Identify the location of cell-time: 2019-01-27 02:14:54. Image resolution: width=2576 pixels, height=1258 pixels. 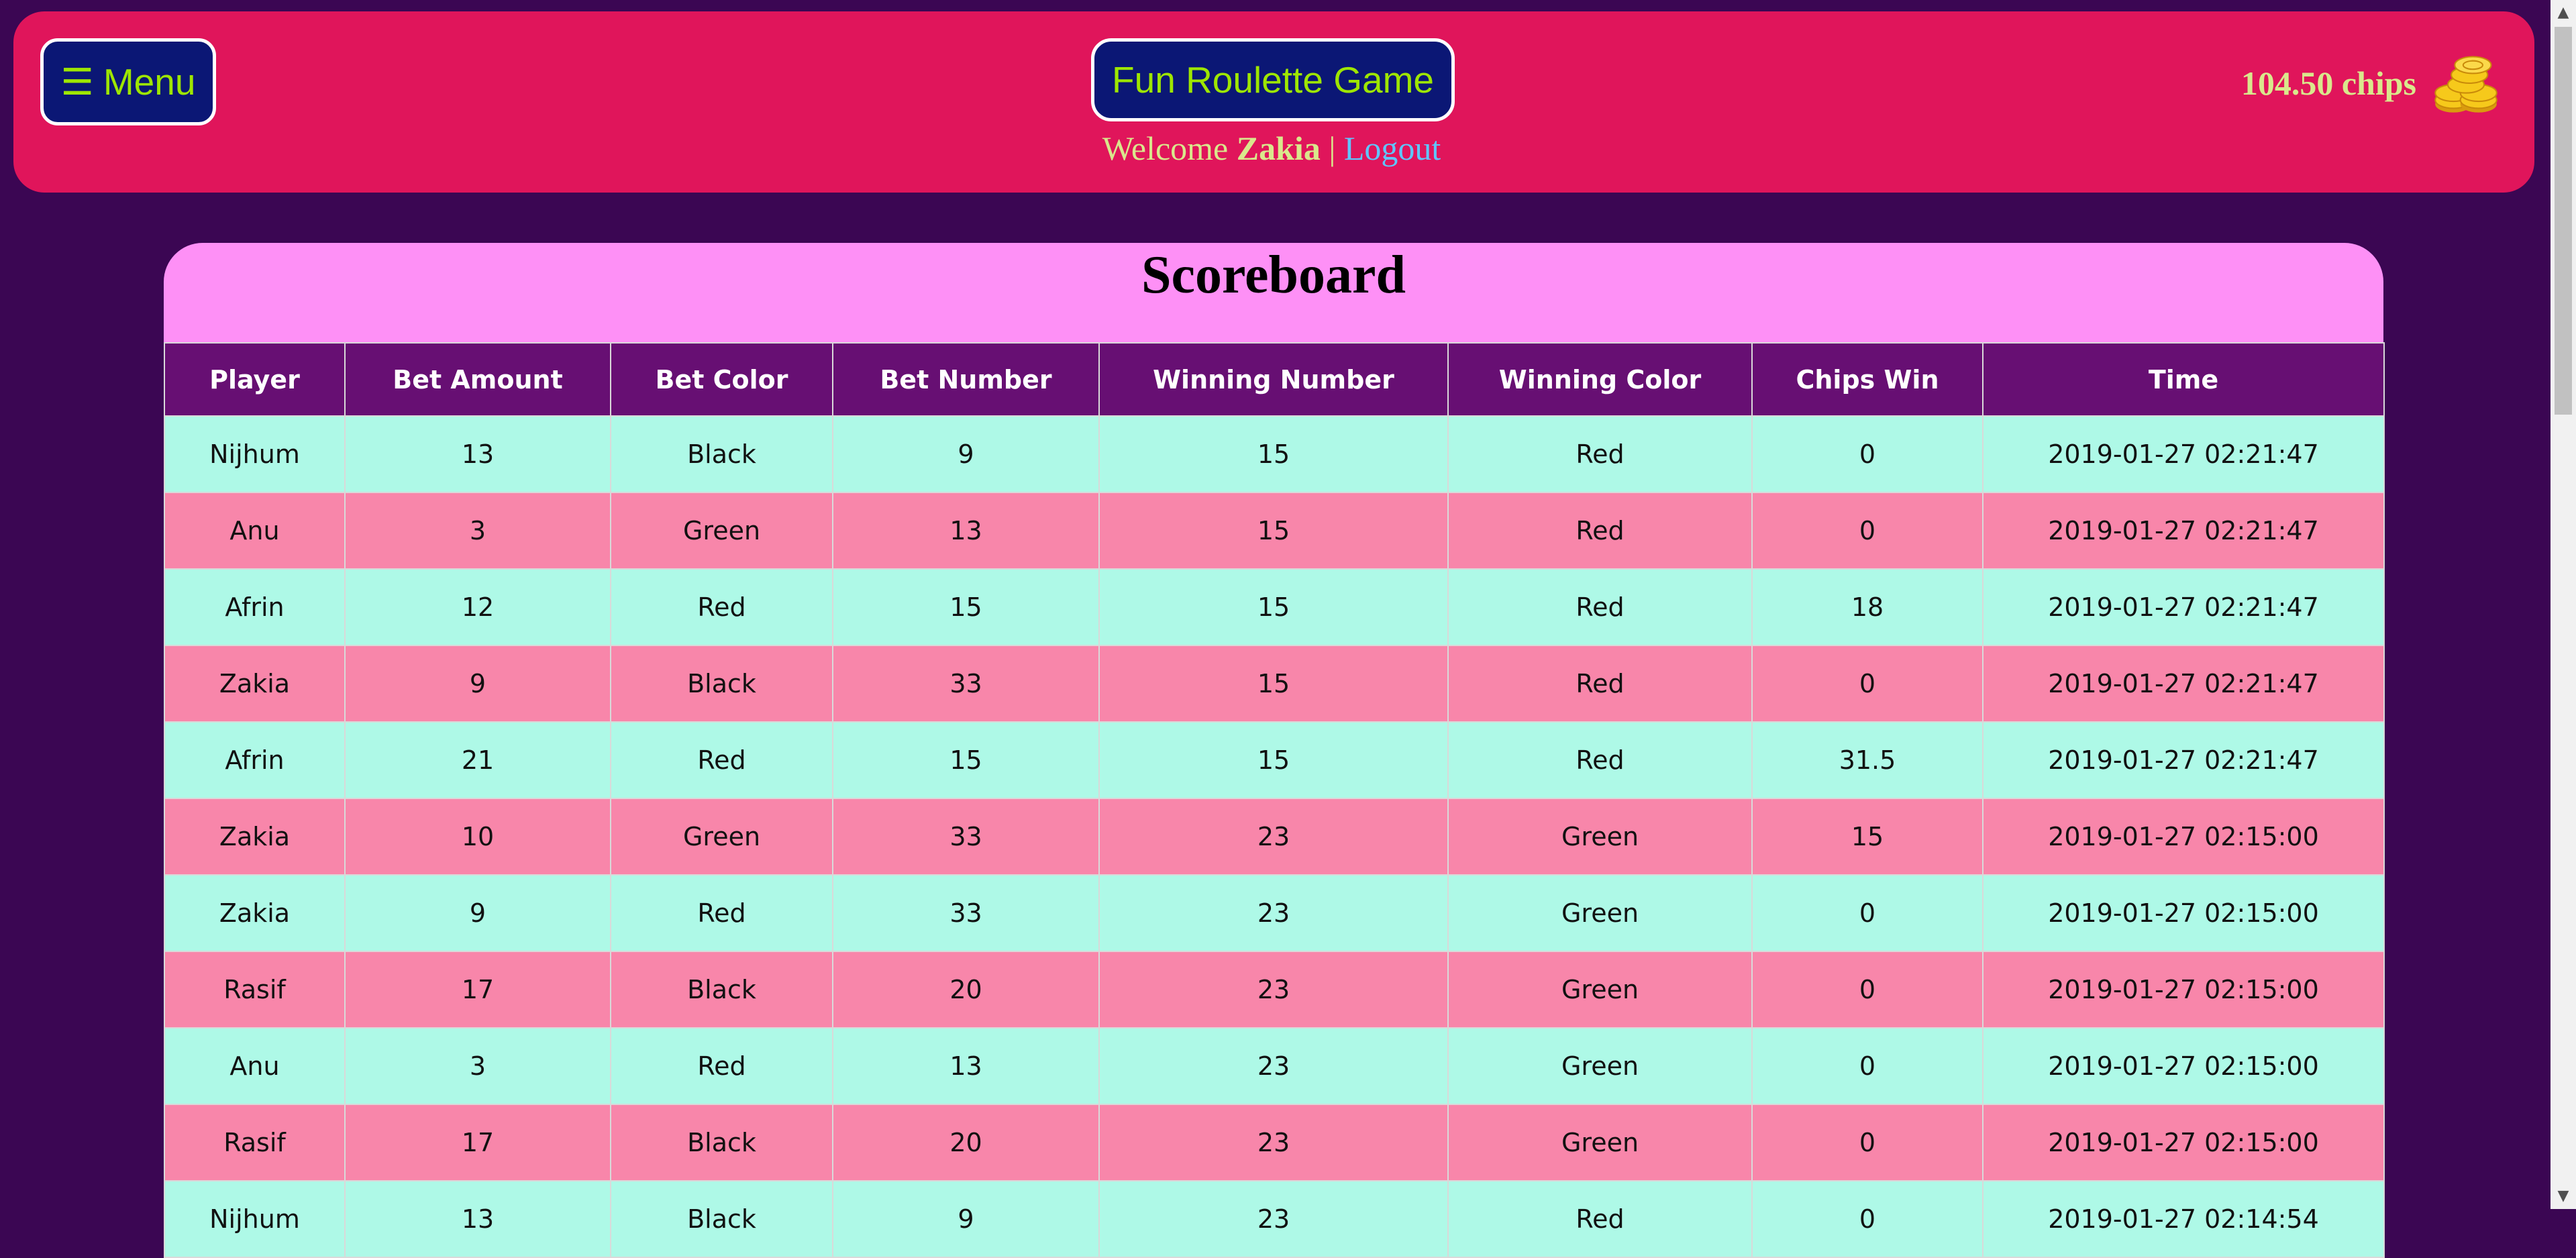
(2183, 1219).